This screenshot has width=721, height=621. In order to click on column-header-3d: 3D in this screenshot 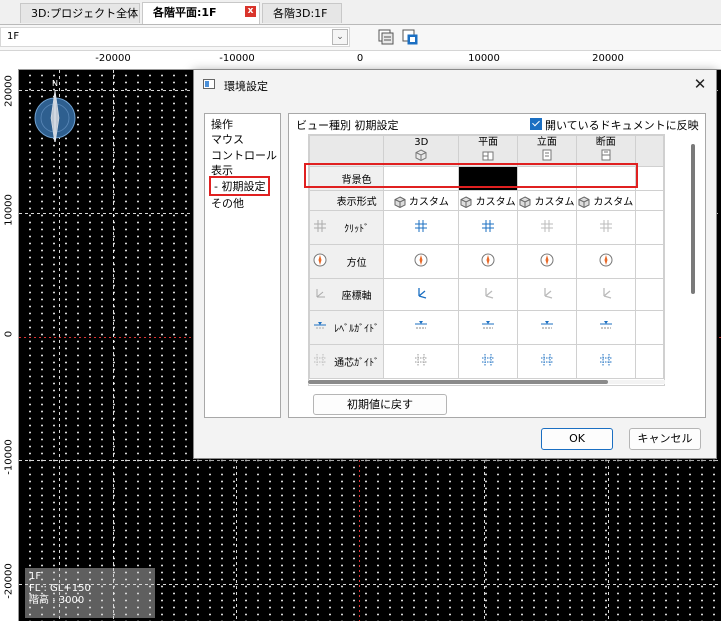, I will do `click(421, 151)`.